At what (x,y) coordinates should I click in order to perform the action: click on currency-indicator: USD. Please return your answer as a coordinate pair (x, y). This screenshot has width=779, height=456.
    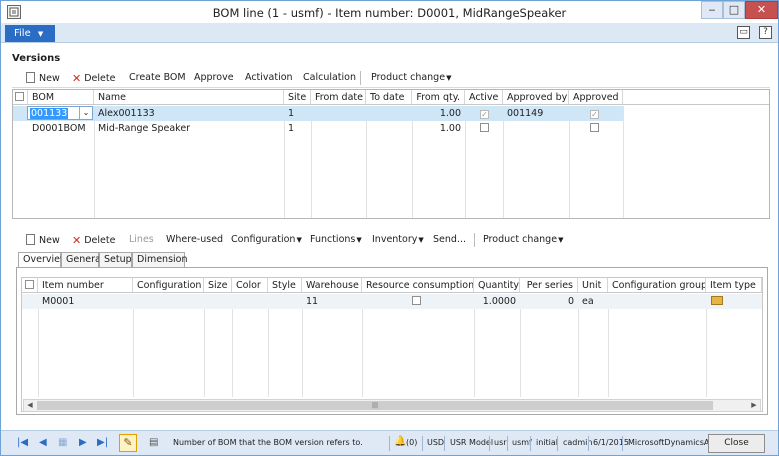
    Looking at the image, I should click on (435, 442).